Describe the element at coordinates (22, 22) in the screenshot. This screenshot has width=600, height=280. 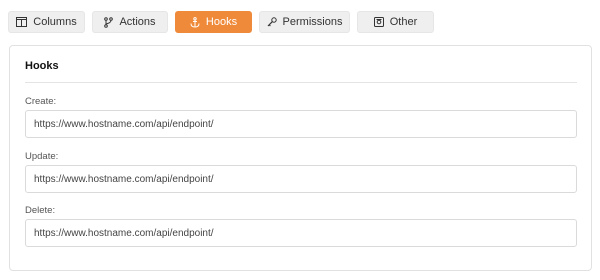
I see `columns-icon` at that location.